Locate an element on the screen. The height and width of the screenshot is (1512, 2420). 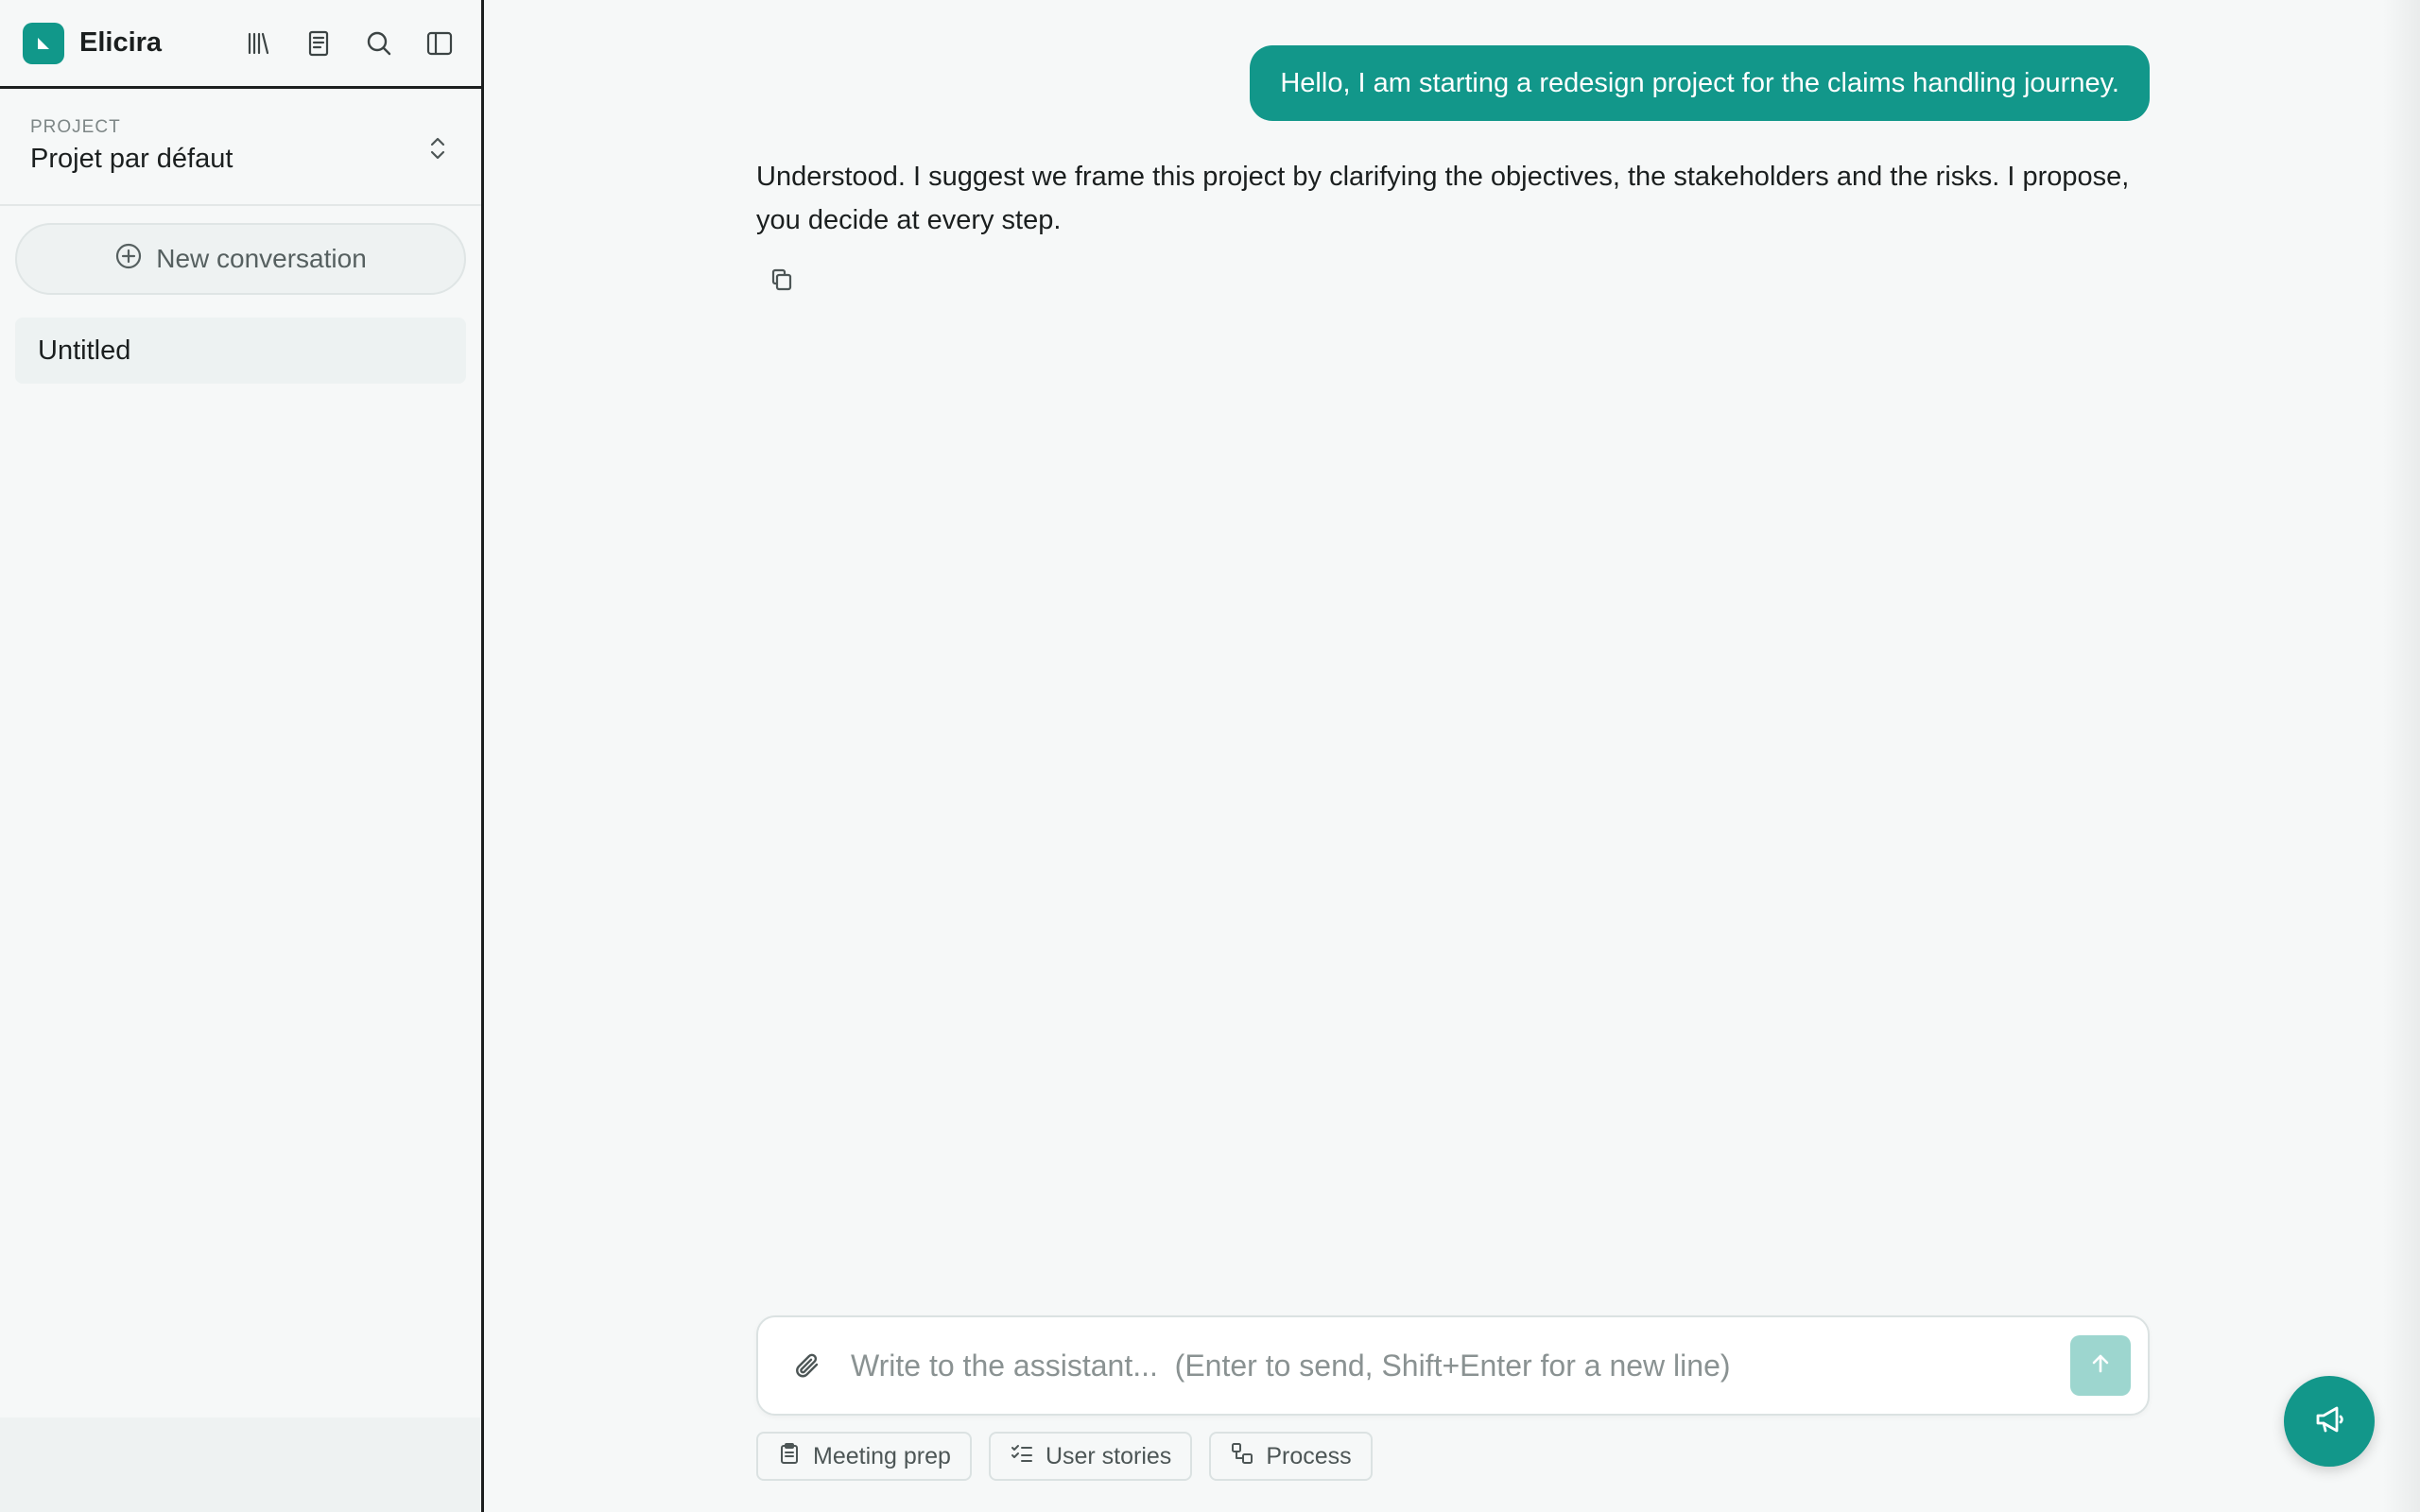
process-button: Process is located at coordinates (1291, 1456).